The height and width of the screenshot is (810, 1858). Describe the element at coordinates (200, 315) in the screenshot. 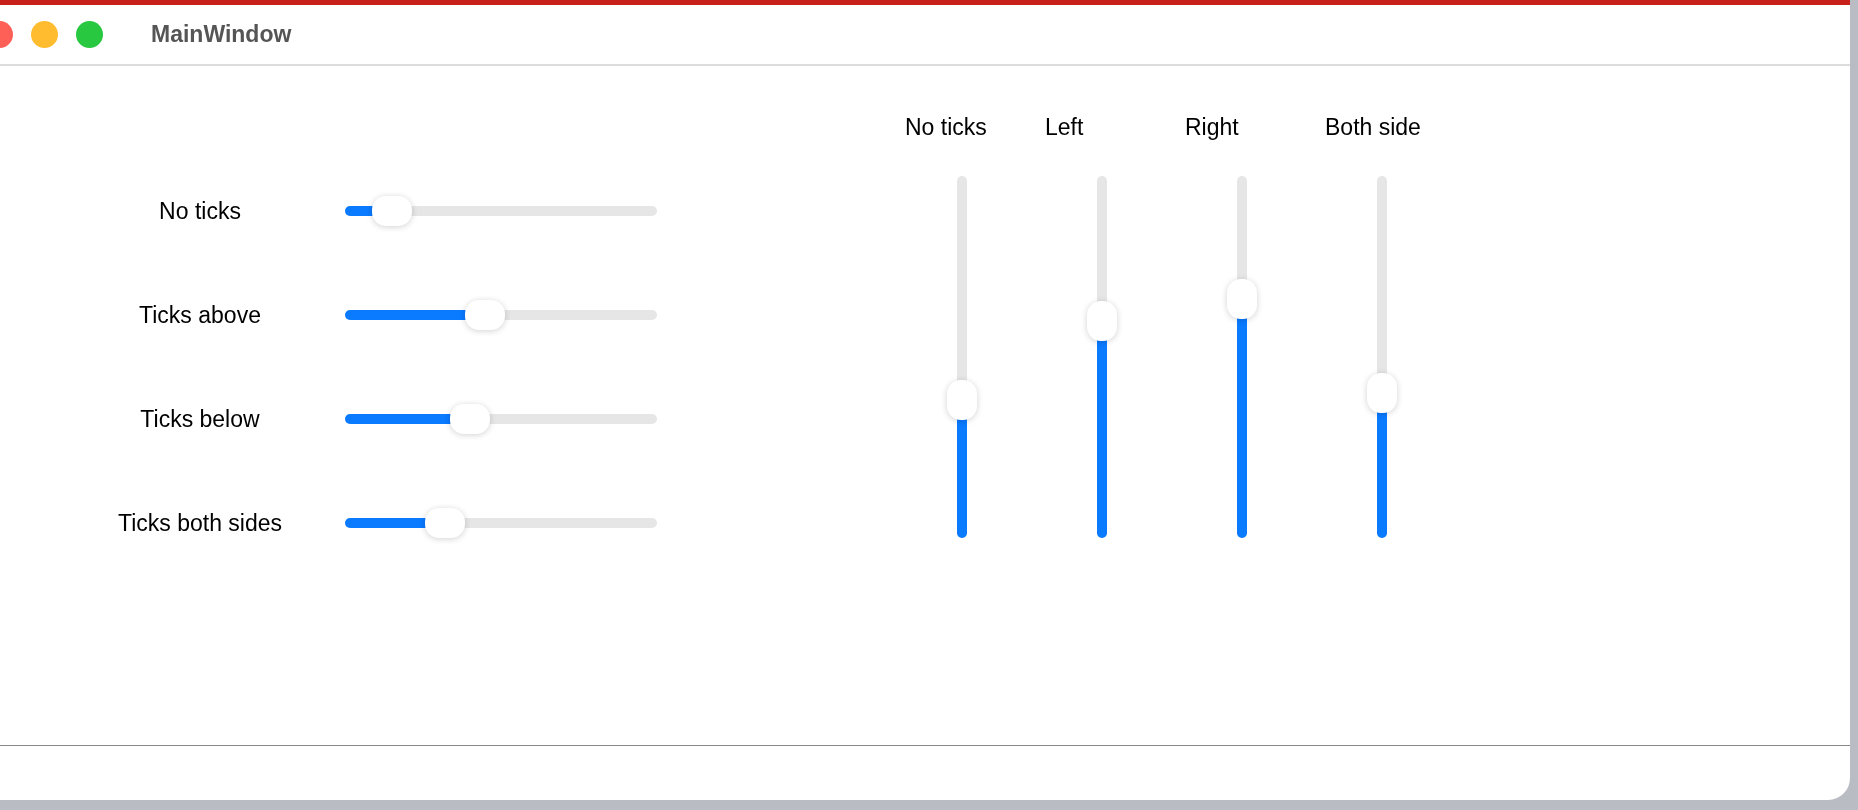

I see `slider-label: Ticks above` at that location.